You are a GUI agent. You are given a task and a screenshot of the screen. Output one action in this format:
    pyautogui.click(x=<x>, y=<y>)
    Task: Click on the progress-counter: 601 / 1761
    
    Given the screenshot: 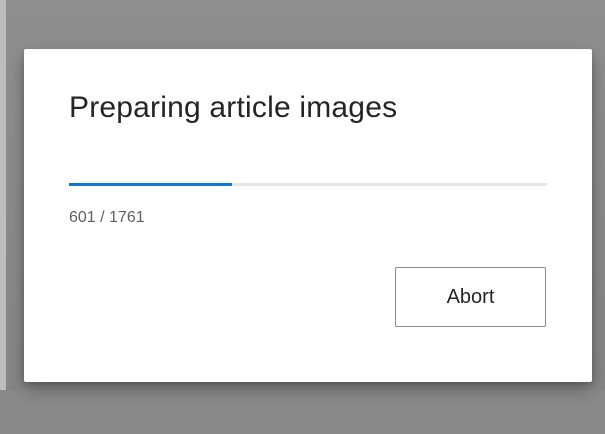 What is the action you would take?
    pyautogui.click(x=107, y=217)
    